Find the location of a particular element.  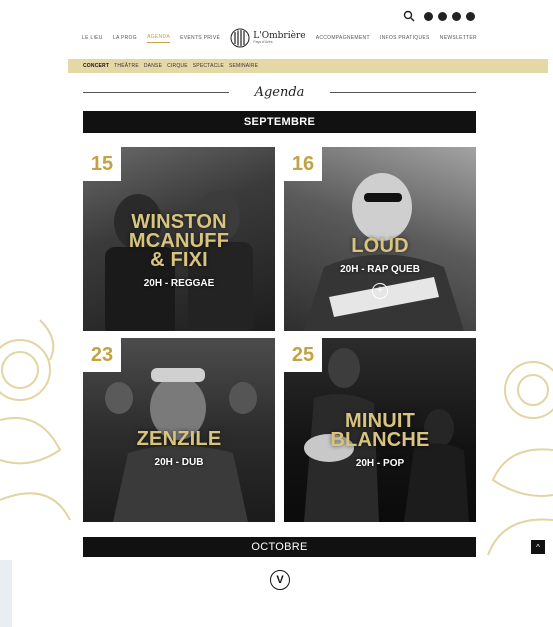

event-card: 23 ZENZILE 20H - DUB is located at coordinates (179, 430).